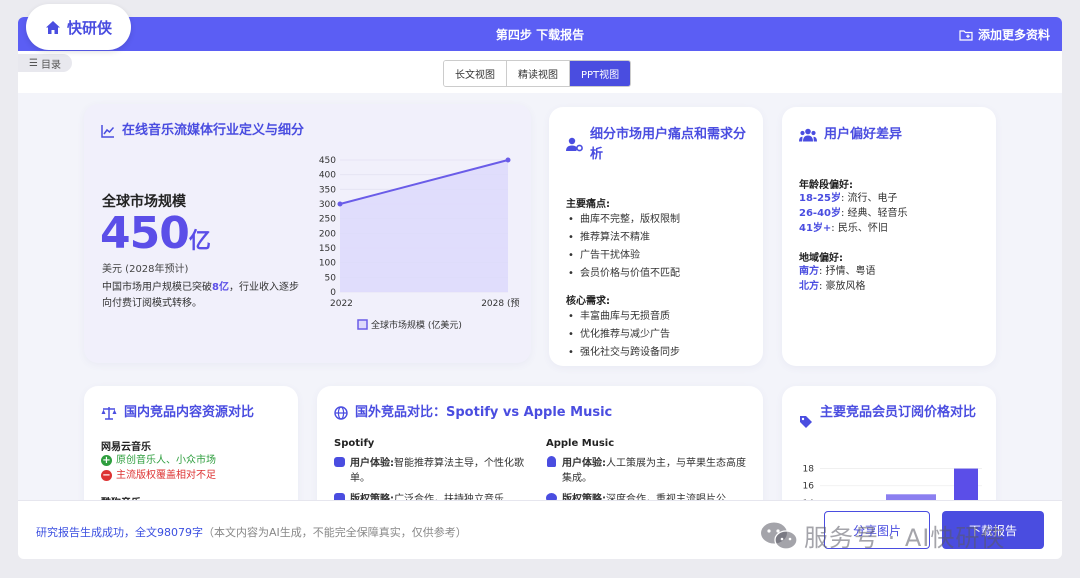 The image size is (1080, 578). I want to click on y-tick-label: 250, so click(327, 220).